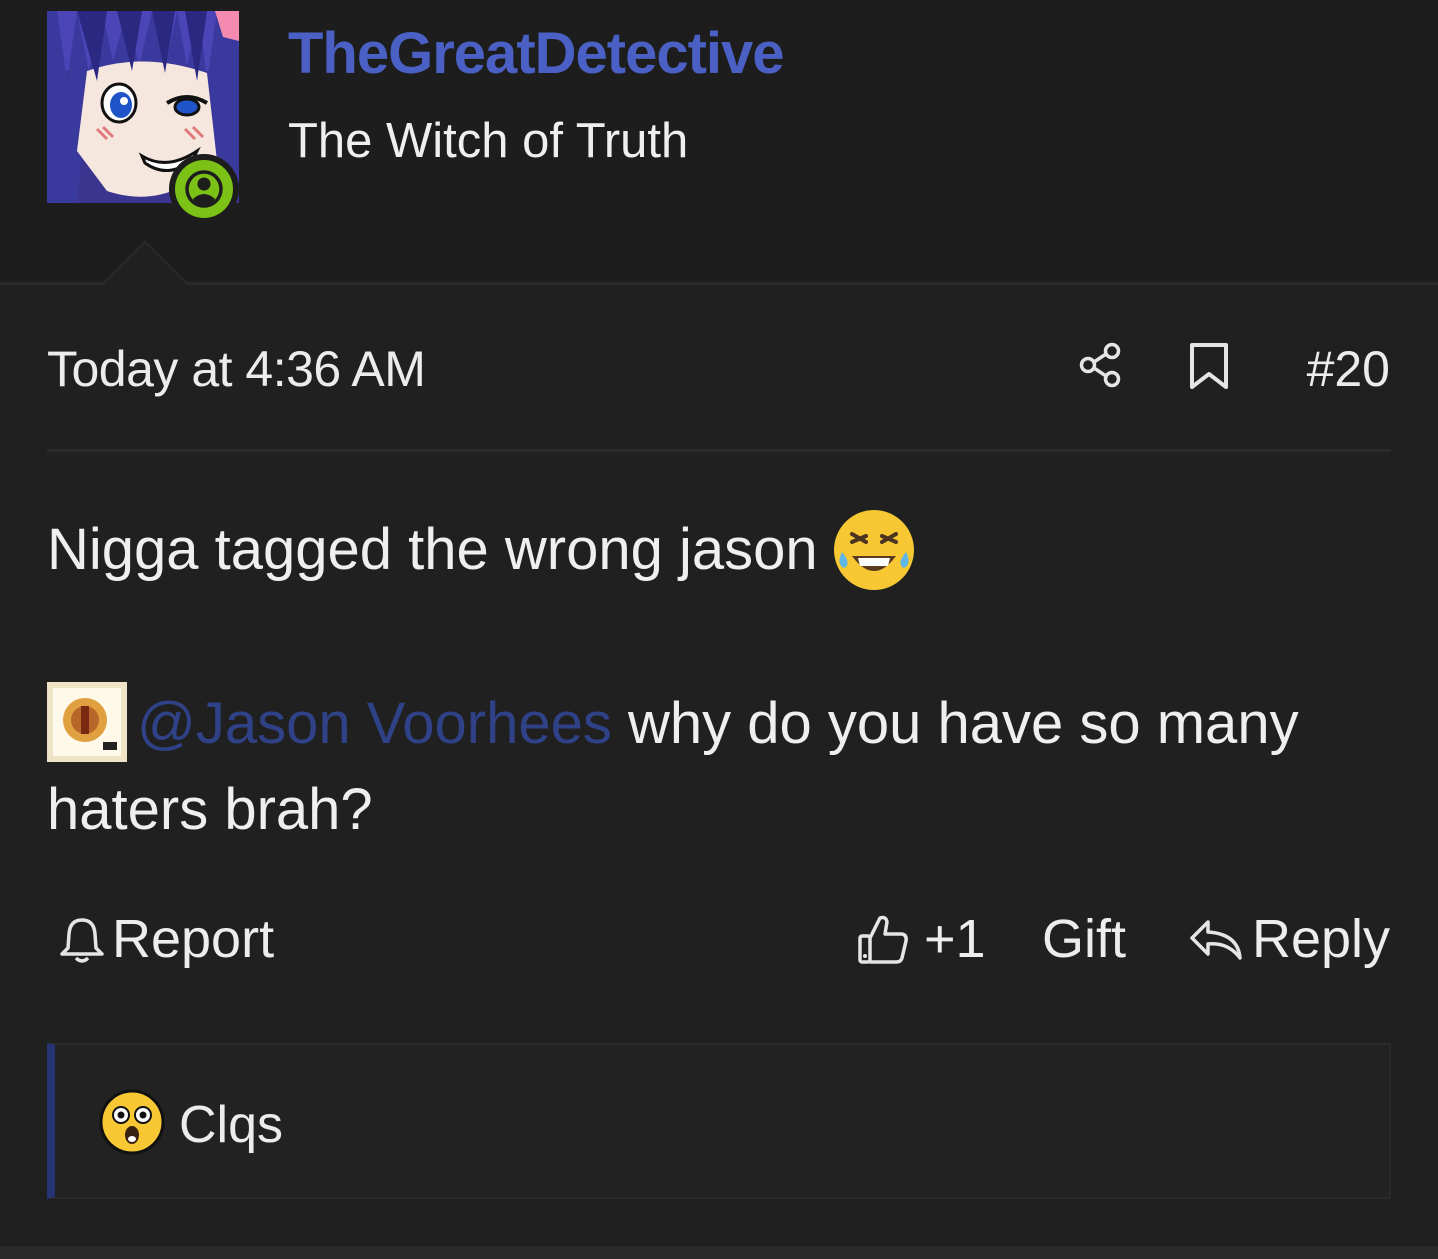  Describe the element at coordinates (143, 117) in the screenshot. I see `avatar` at that location.